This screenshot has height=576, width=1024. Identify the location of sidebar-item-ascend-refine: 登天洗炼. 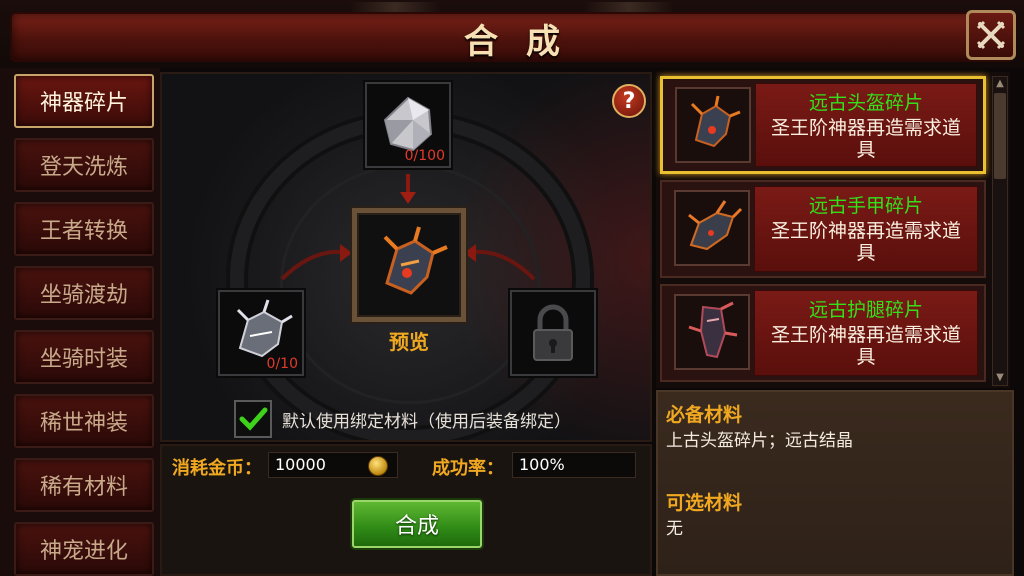
(84, 165).